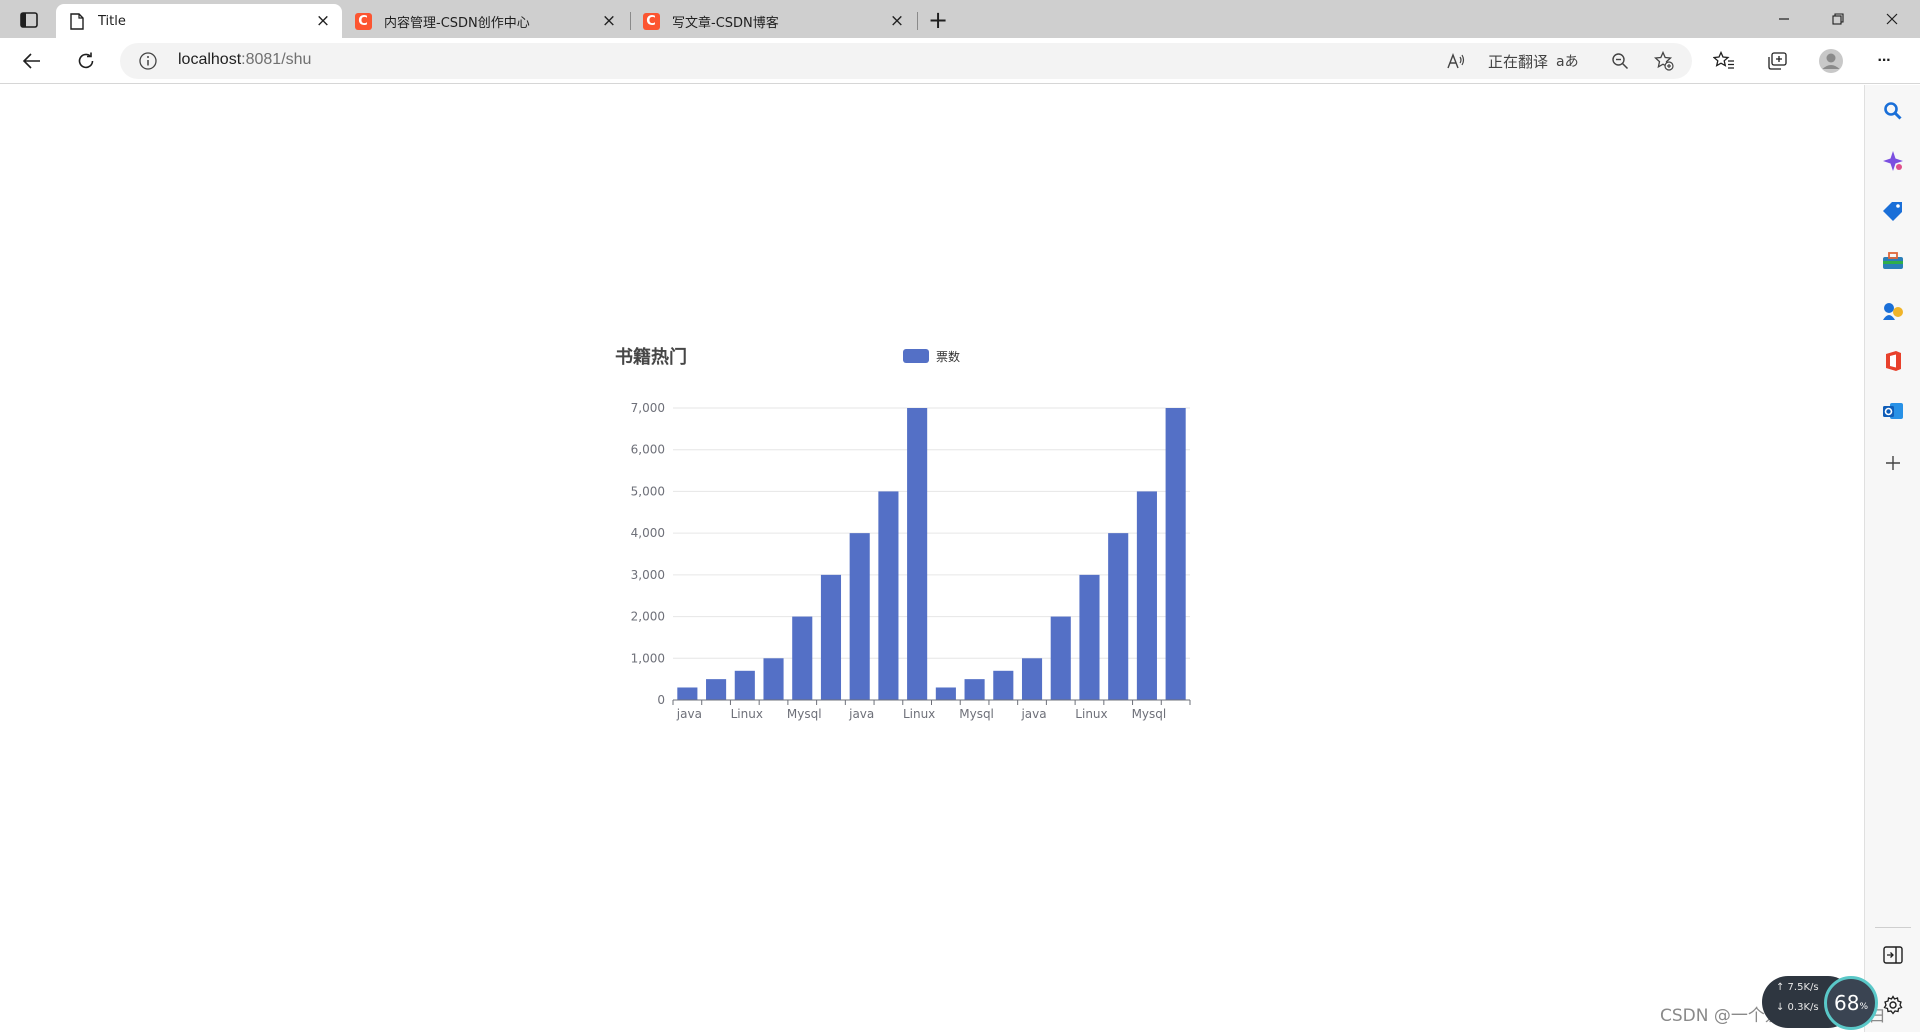 This screenshot has height=1032, width=1920. Describe the element at coordinates (1822, 1003) in the screenshot. I see `network-monitor-widget: ↑ 7.5K/s ↓ 0.3K/s 68%` at that location.